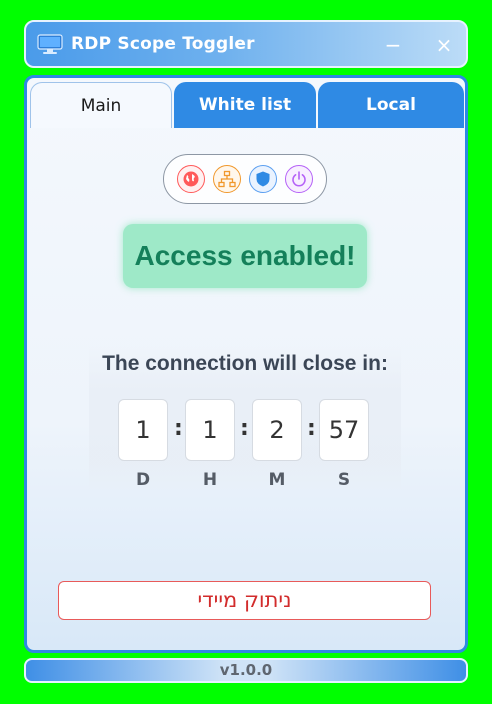 This screenshot has height=704, width=492. What do you see at coordinates (244, 600) in the screenshot?
I see `disconnect-now-button: ניתוק מיידי` at bounding box center [244, 600].